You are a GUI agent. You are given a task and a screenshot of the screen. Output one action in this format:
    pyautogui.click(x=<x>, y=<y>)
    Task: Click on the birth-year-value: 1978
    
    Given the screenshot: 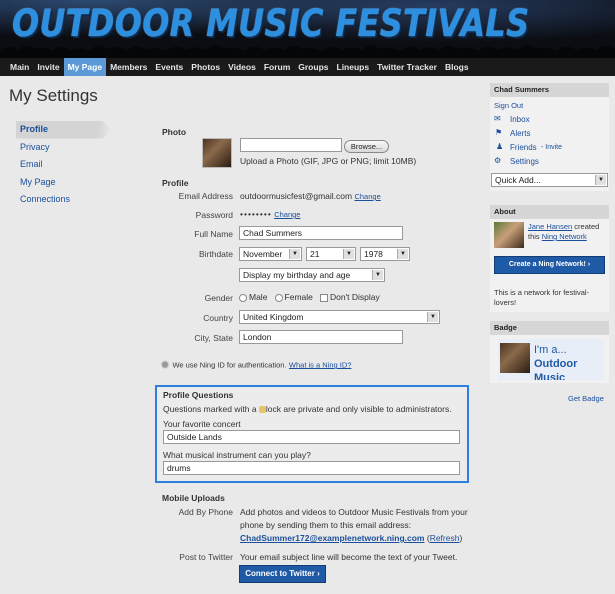 What is the action you would take?
    pyautogui.click(x=373, y=254)
    